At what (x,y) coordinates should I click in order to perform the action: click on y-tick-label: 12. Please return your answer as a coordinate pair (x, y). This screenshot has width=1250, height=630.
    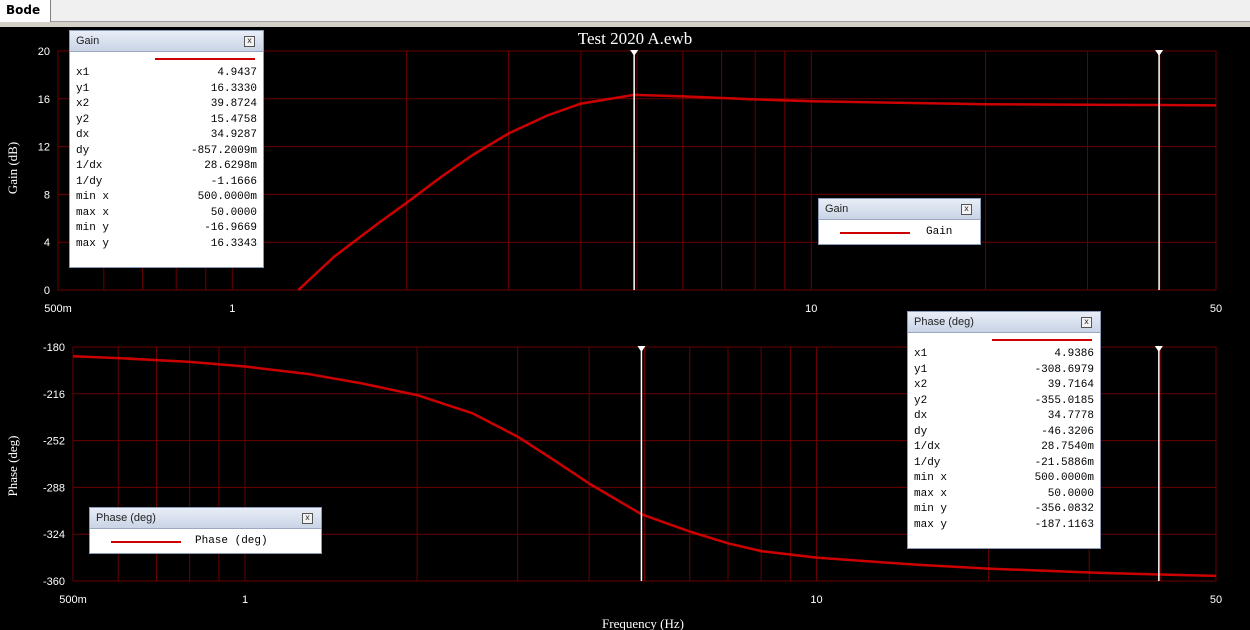
    Looking at the image, I should click on (44, 148).